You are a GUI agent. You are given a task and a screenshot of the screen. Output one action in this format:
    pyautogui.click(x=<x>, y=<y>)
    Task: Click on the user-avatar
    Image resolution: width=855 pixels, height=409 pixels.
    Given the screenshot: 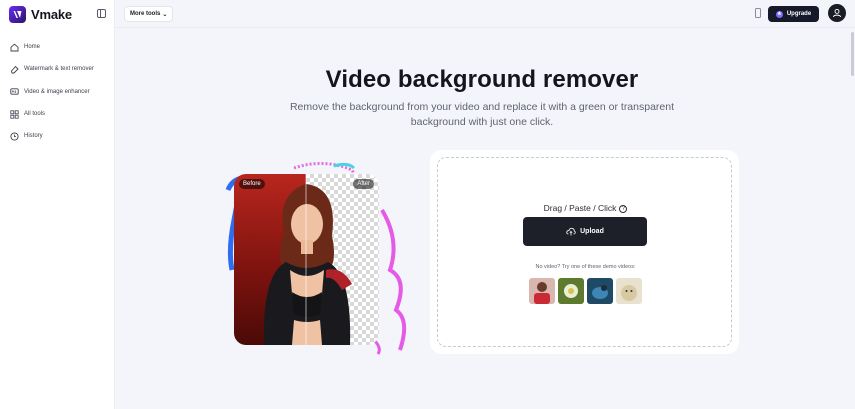 What is the action you would take?
    pyautogui.click(x=837, y=13)
    